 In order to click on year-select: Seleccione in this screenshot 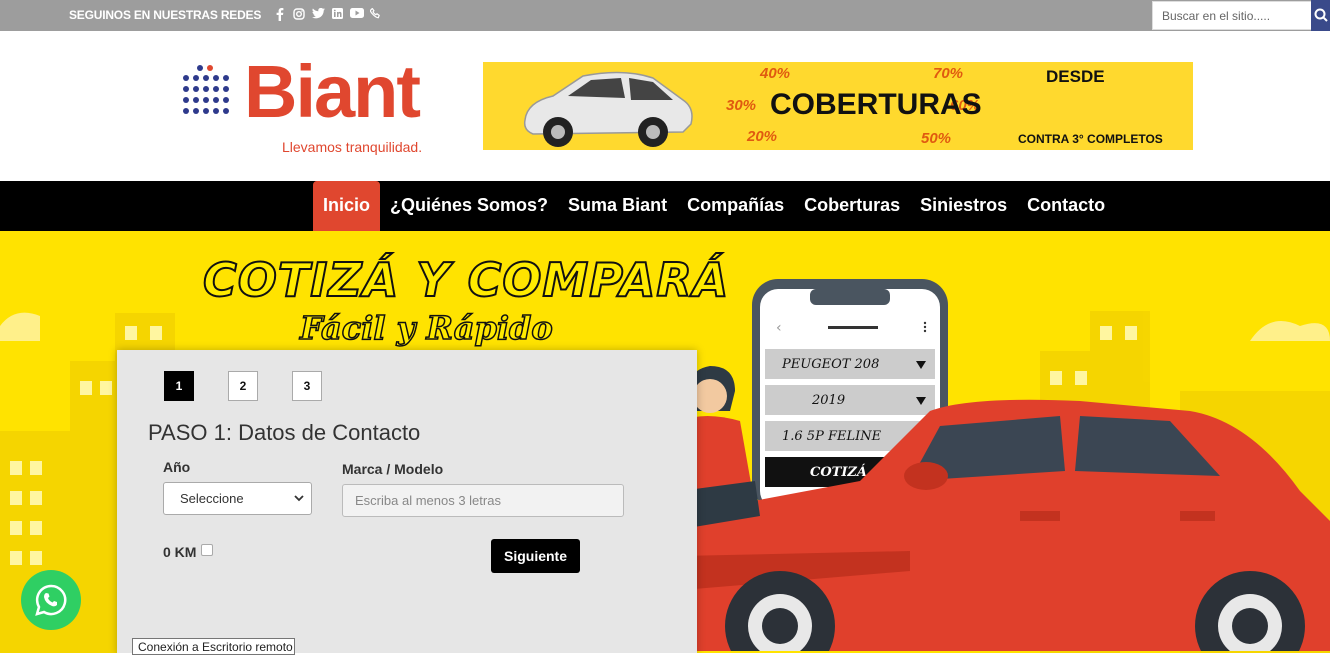, I will do `click(237, 498)`.